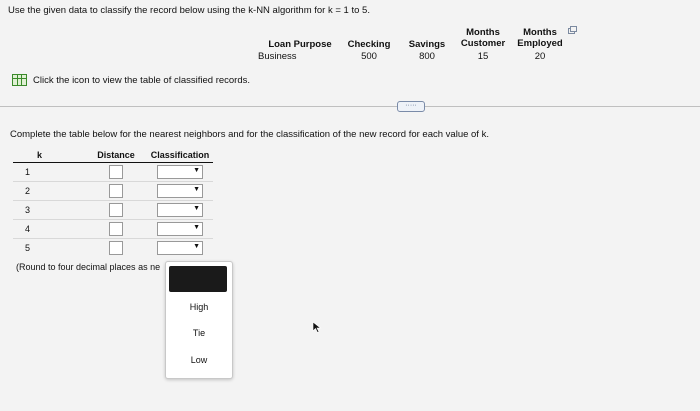  What do you see at coordinates (199, 333) in the screenshot?
I see `dropdown-option-tie: Tie` at bounding box center [199, 333].